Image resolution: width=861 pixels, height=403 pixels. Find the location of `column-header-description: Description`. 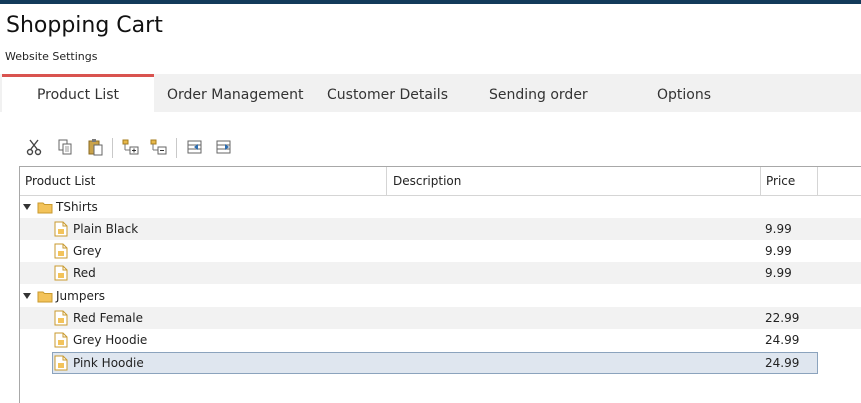

column-header-description: Description is located at coordinates (427, 181).